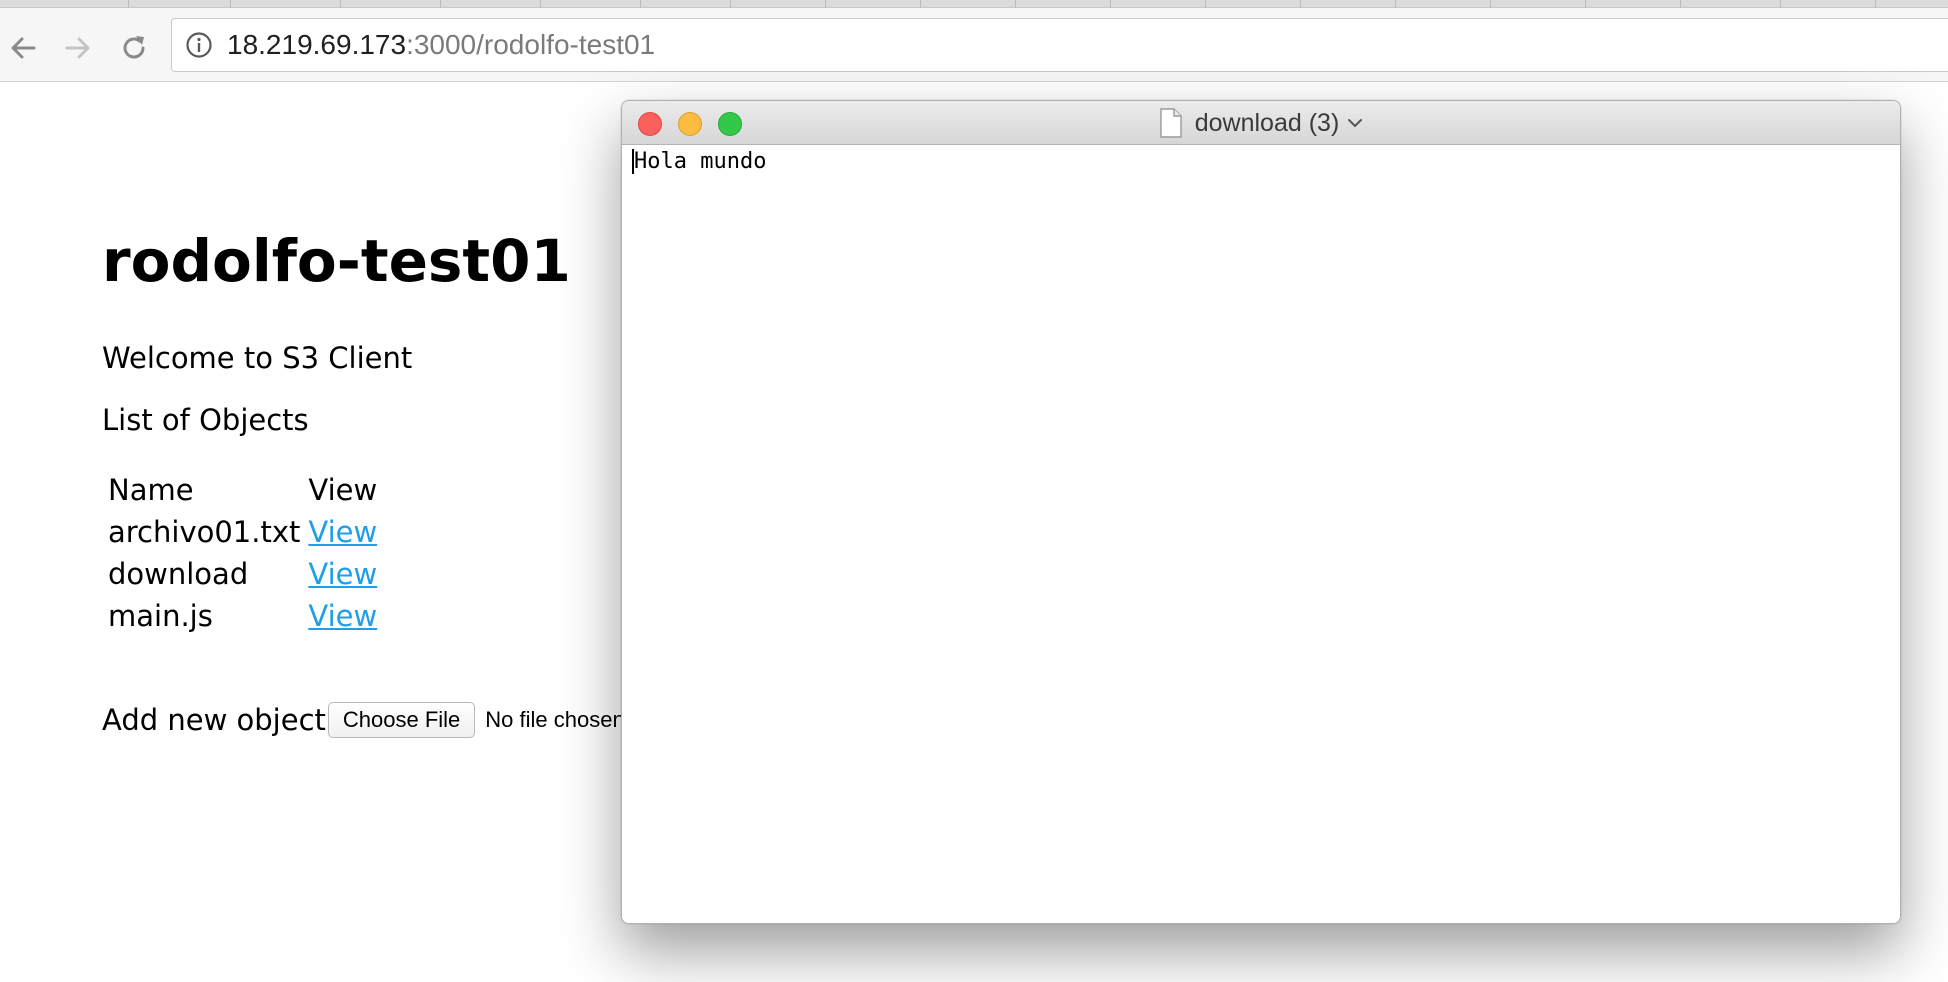  I want to click on reload-icon, so click(134, 47).